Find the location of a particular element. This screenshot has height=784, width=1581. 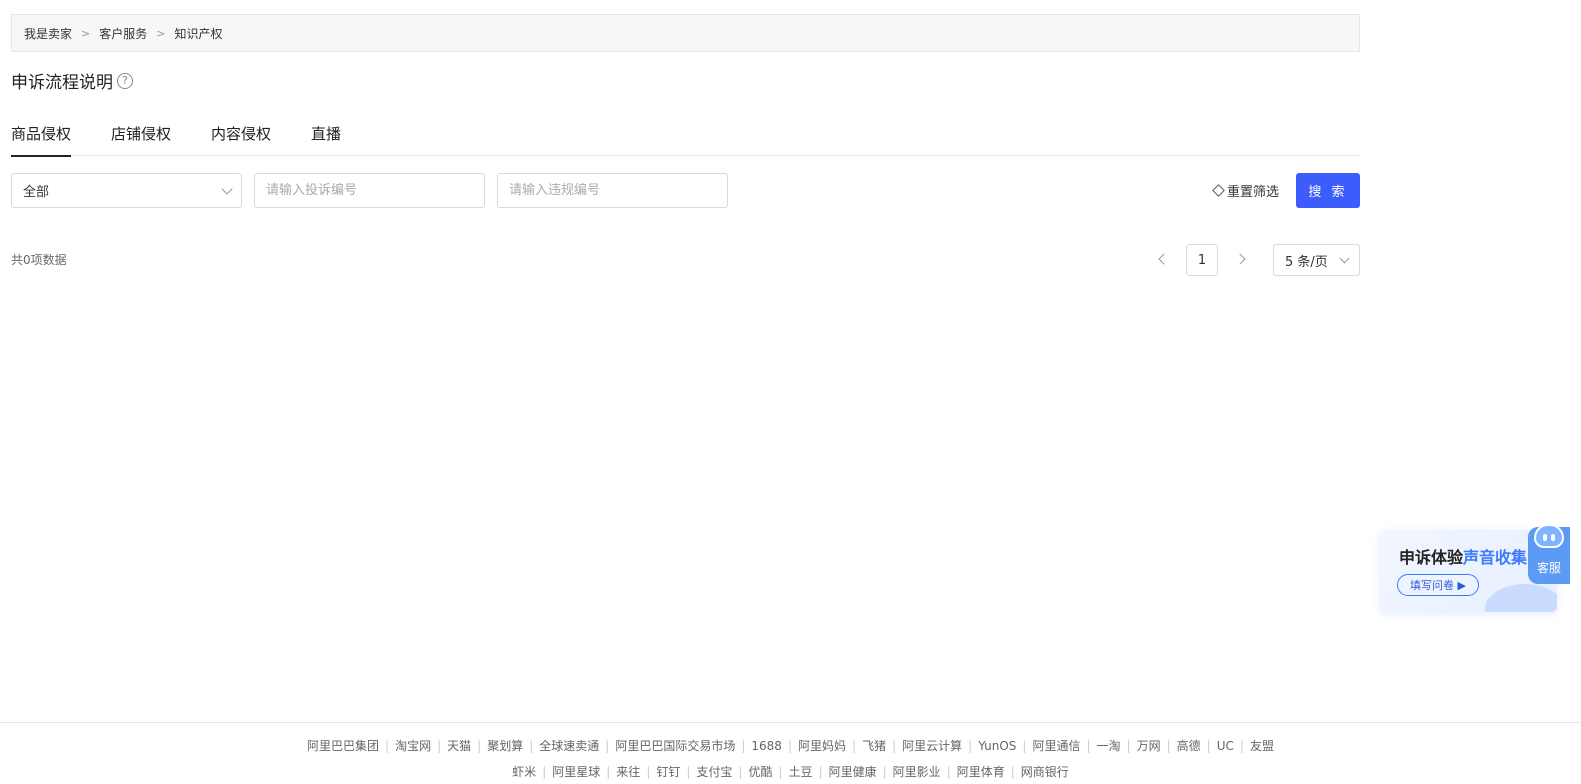

chevron-left-icon is located at coordinates (1164, 259).